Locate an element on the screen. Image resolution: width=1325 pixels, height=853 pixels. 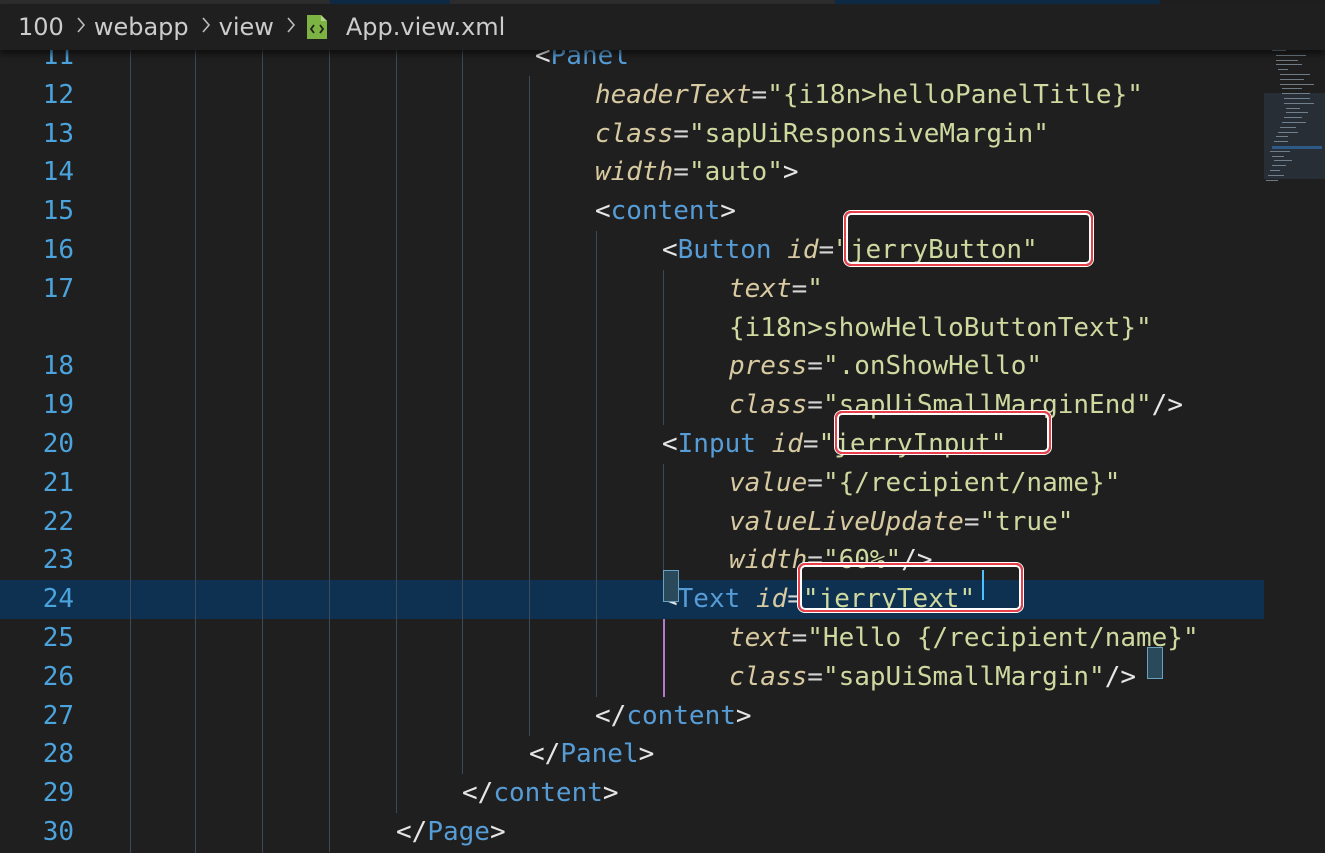
code-line: 14 width="auto"> is located at coordinates (632, 173).